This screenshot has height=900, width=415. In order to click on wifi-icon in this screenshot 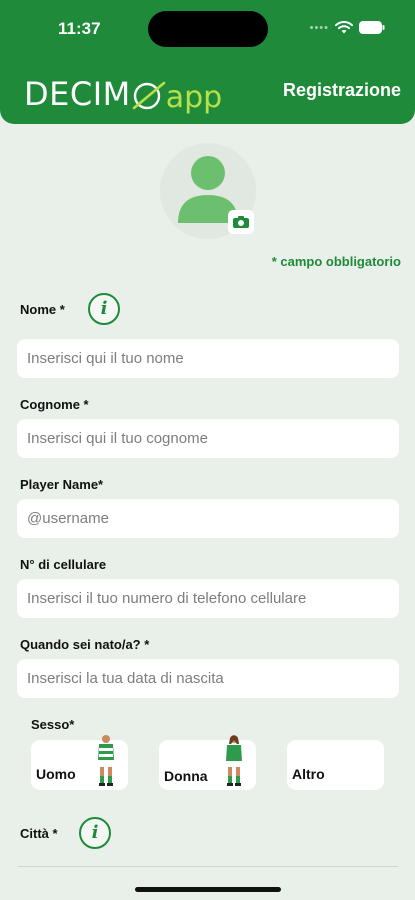, I will do `click(344, 26)`.